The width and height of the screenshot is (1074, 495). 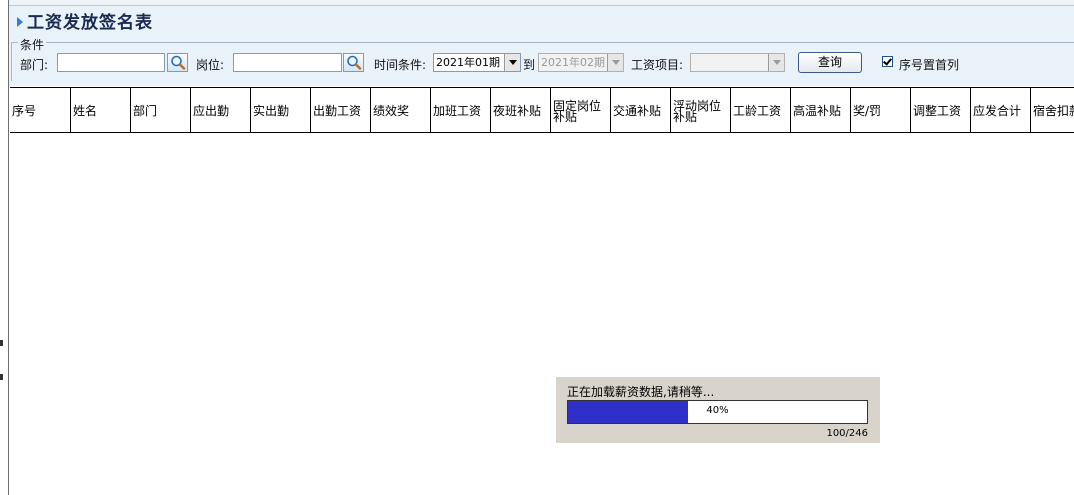 I want to click on column-header: 加班工资, so click(x=461, y=110).